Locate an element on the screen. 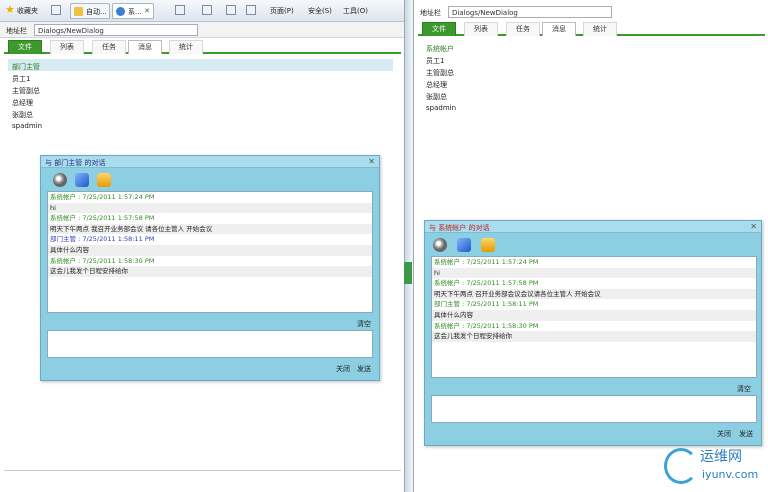 The height and width of the screenshot is (492, 768). feed-icon is located at coordinates (207, 10).